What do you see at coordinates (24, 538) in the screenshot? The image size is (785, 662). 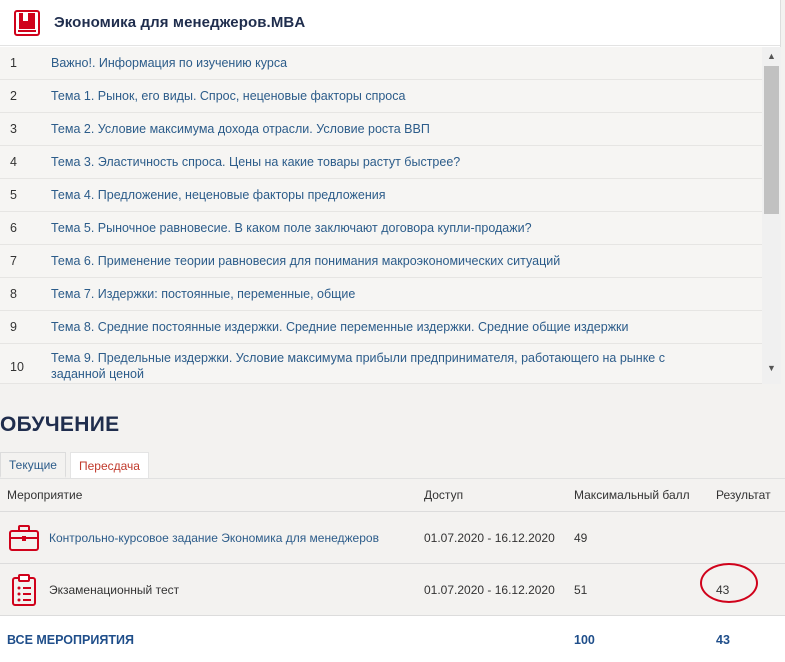 I see `briefcase-icon` at bounding box center [24, 538].